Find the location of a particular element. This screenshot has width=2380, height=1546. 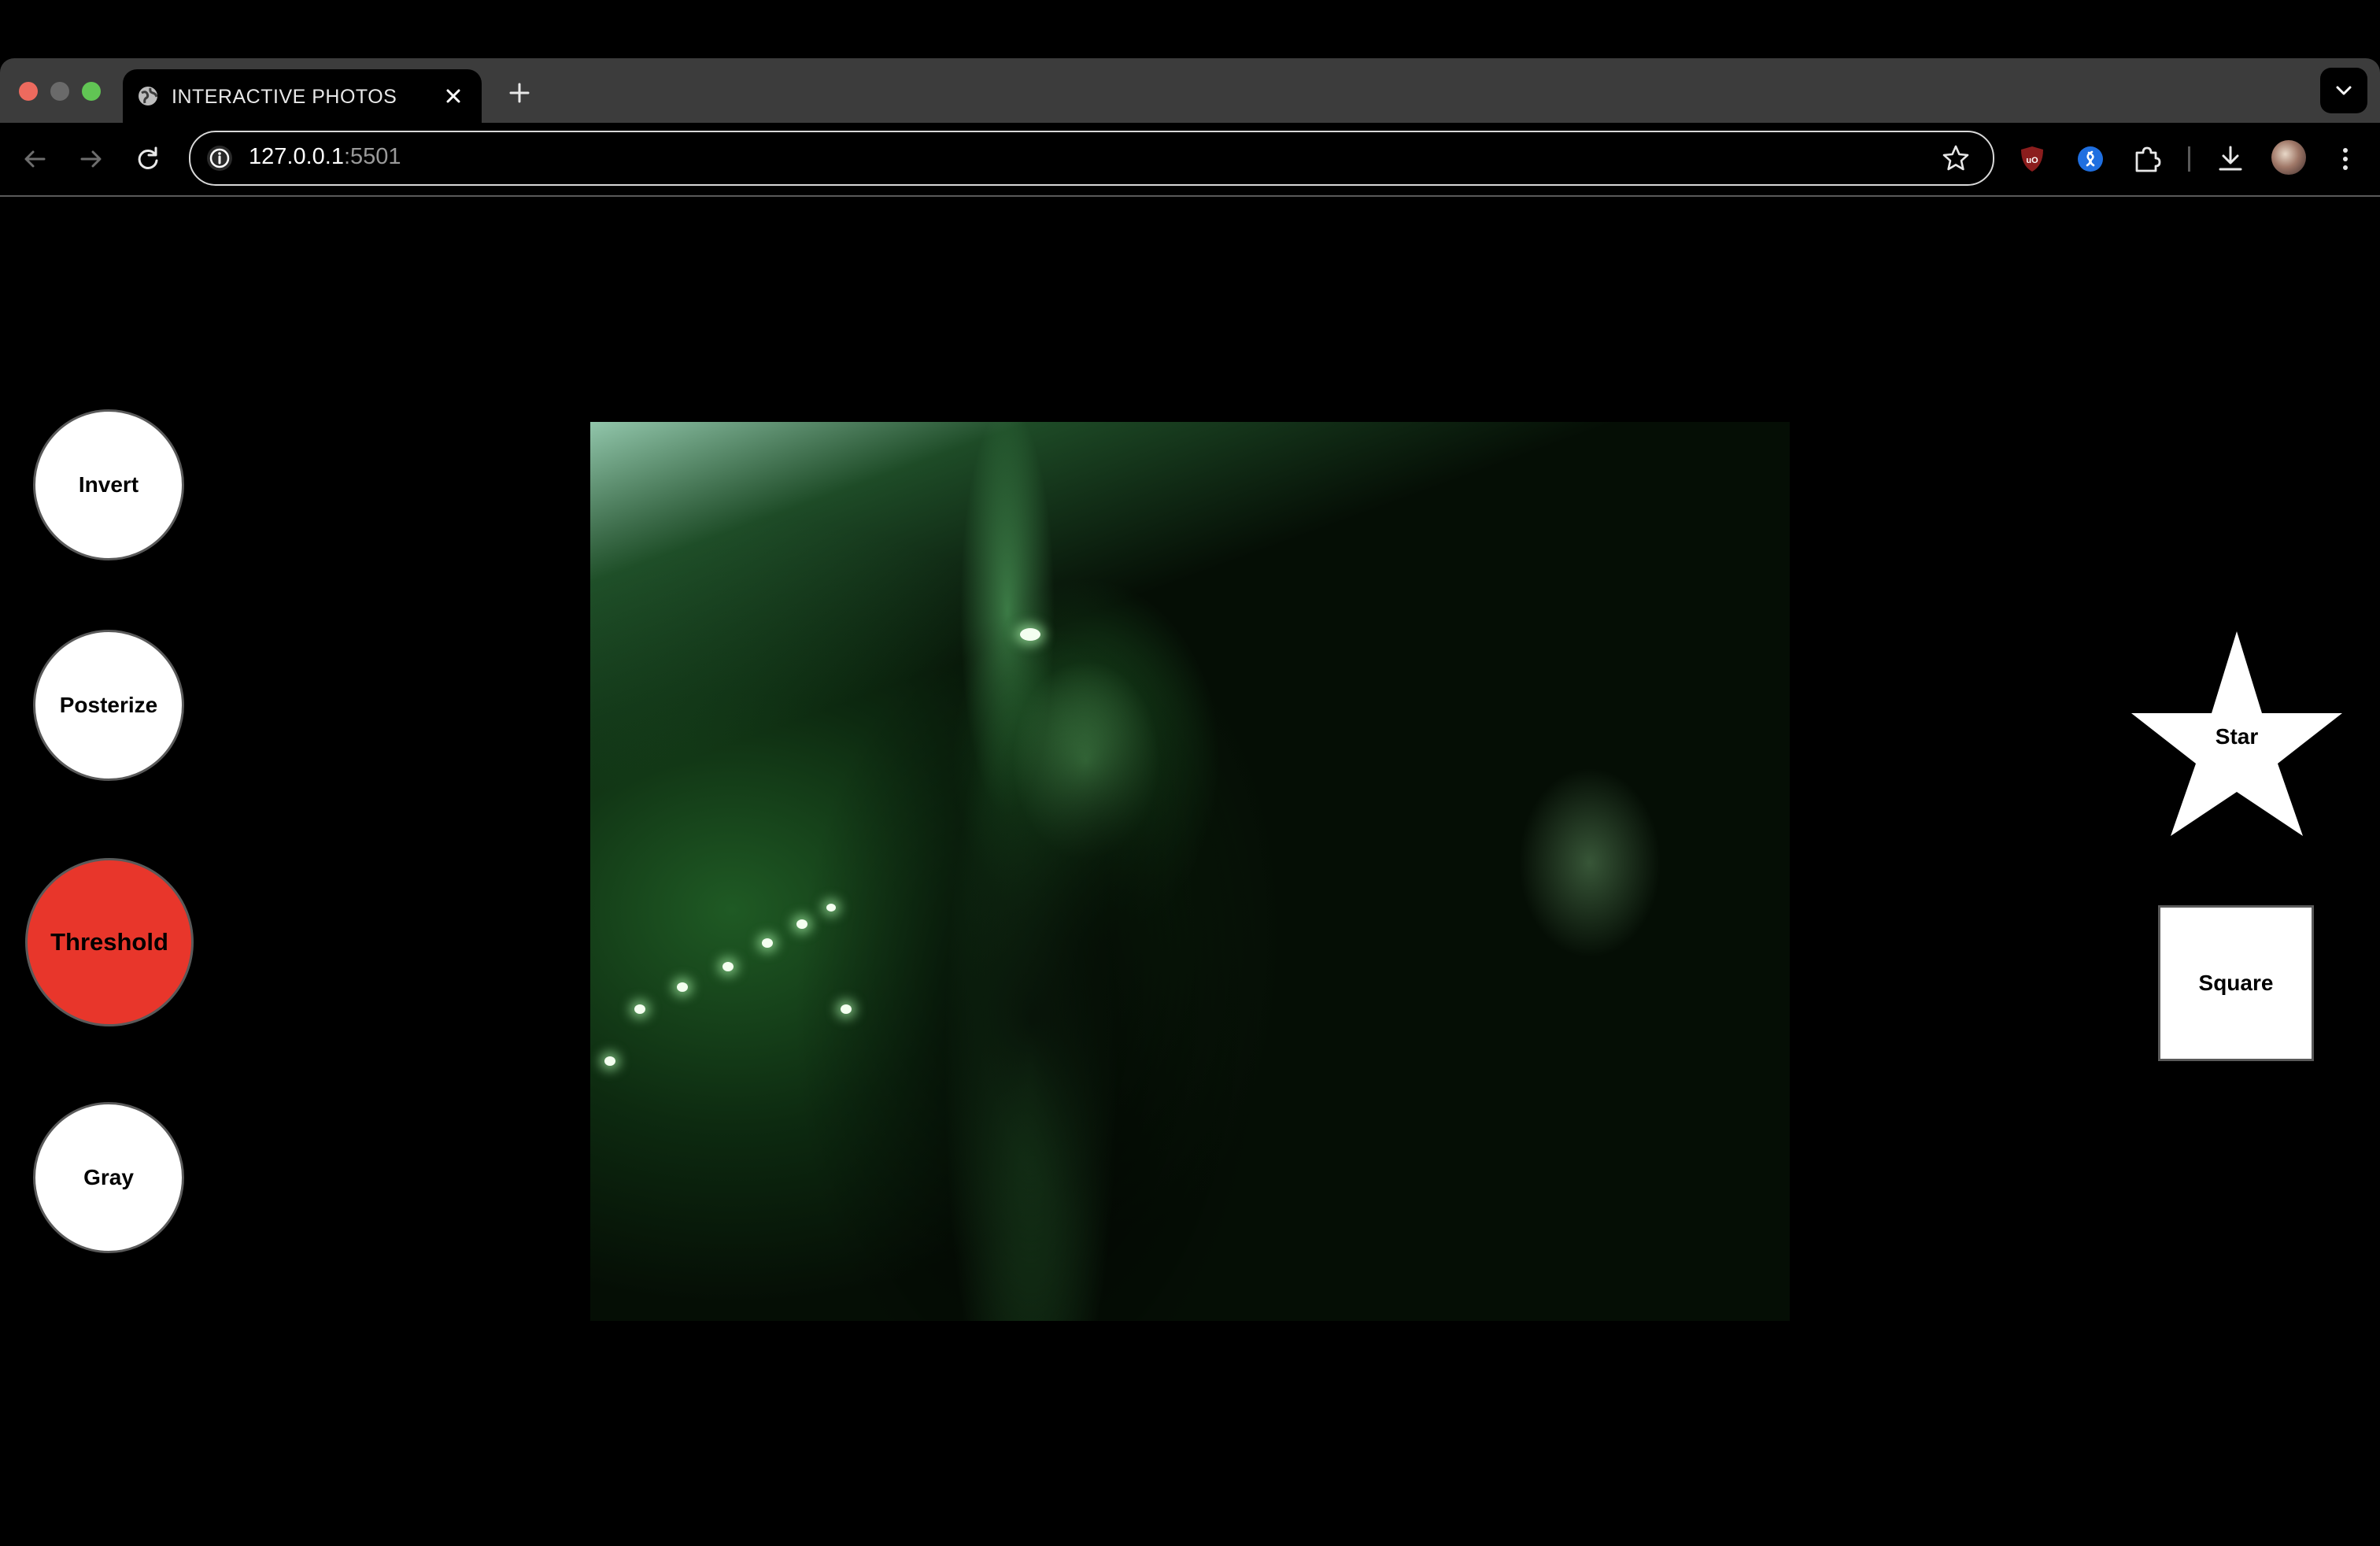

square-shape-button: Square is located at coordinates (2236, 983).